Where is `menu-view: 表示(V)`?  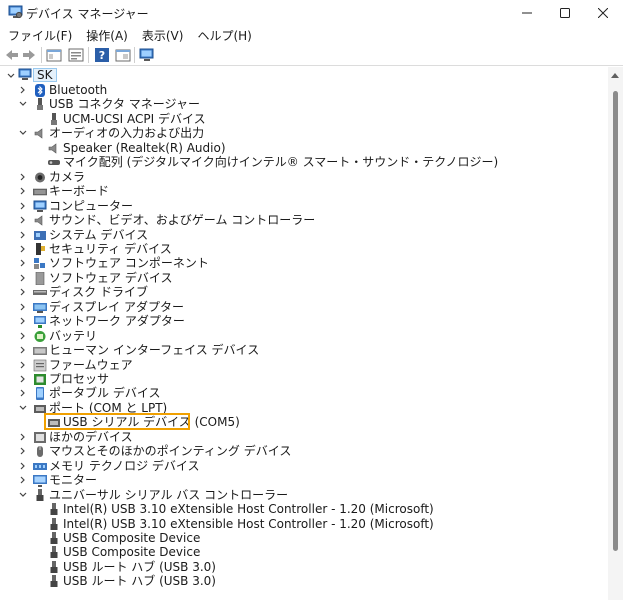
menu-view: 表示(V) is located at coordinates (163, 35).